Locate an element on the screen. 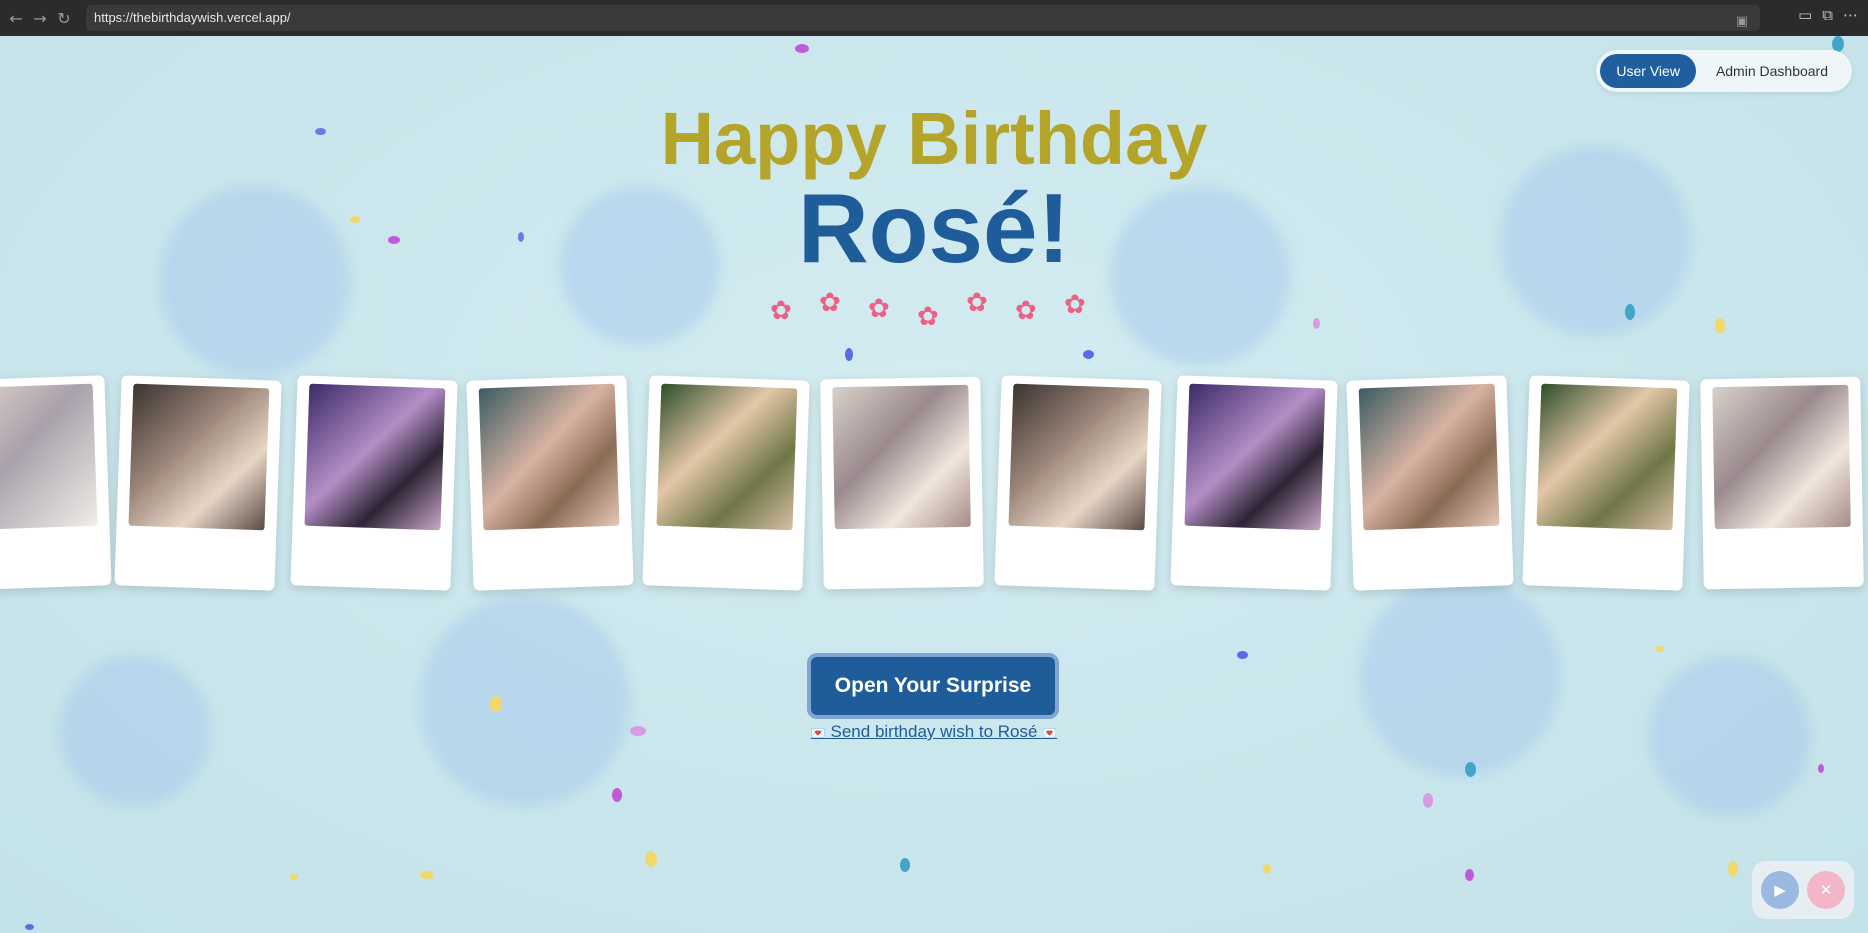 The image size is (1868, 933). send-wish-link: 💌 Send birthday wish to Rosé 💌 is located at coordinates (934, 732).